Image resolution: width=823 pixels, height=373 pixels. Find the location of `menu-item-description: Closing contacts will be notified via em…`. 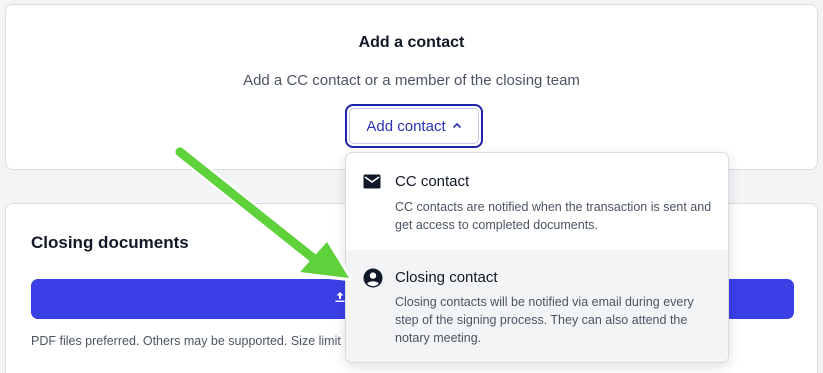

menu-item-description: Closing contacts will be notified via em… is located at coordinates (544, 320).